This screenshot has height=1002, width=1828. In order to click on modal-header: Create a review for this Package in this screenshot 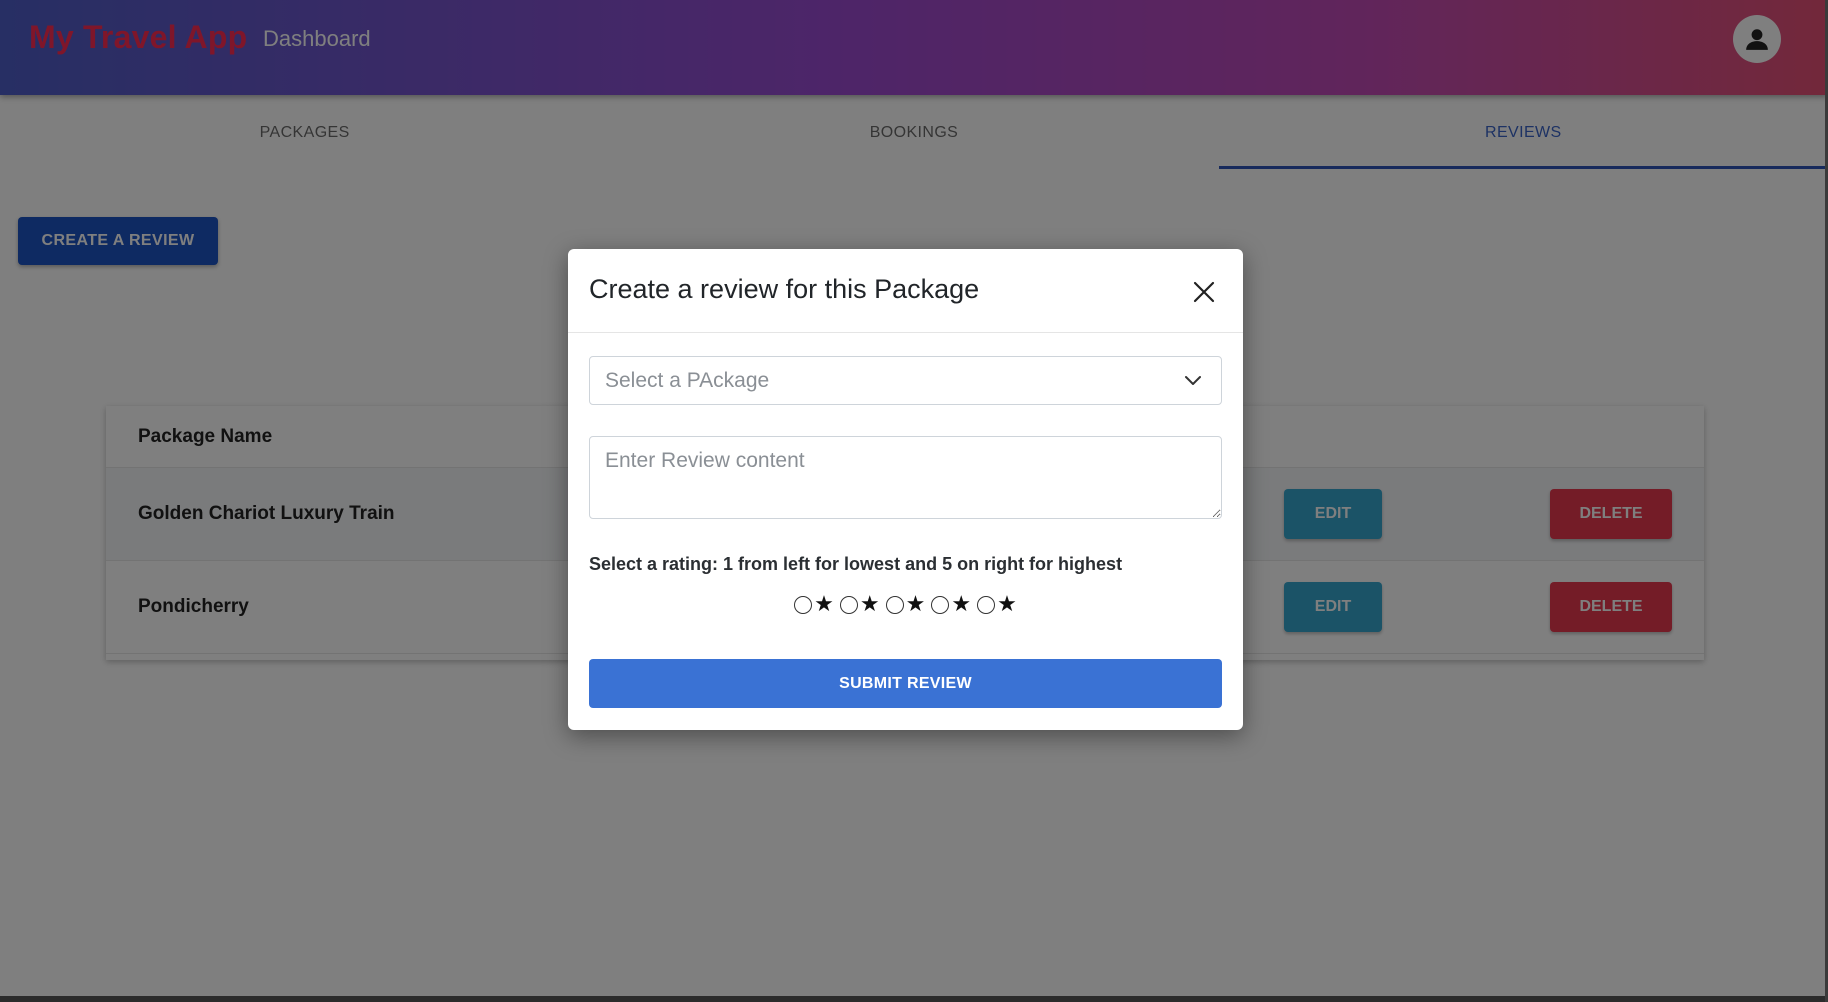, I will do `click(905, 291)`.